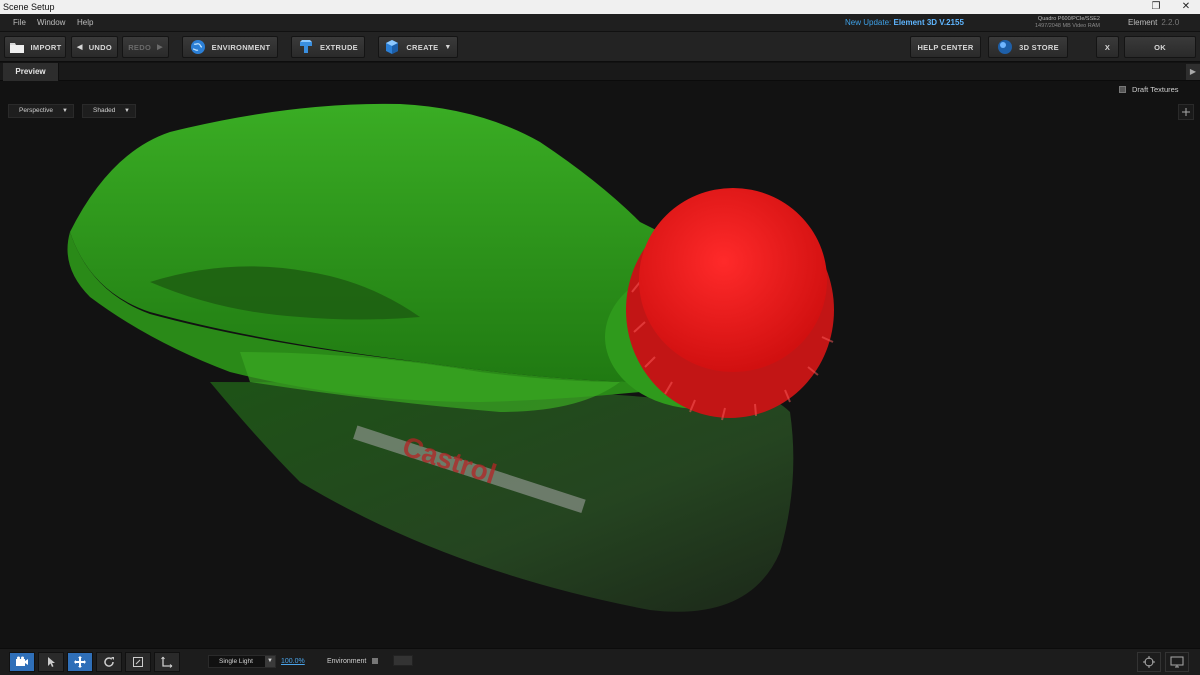 This screenshot has width=1200, height=675. I want to click on axis-icon, so click(167, 662).